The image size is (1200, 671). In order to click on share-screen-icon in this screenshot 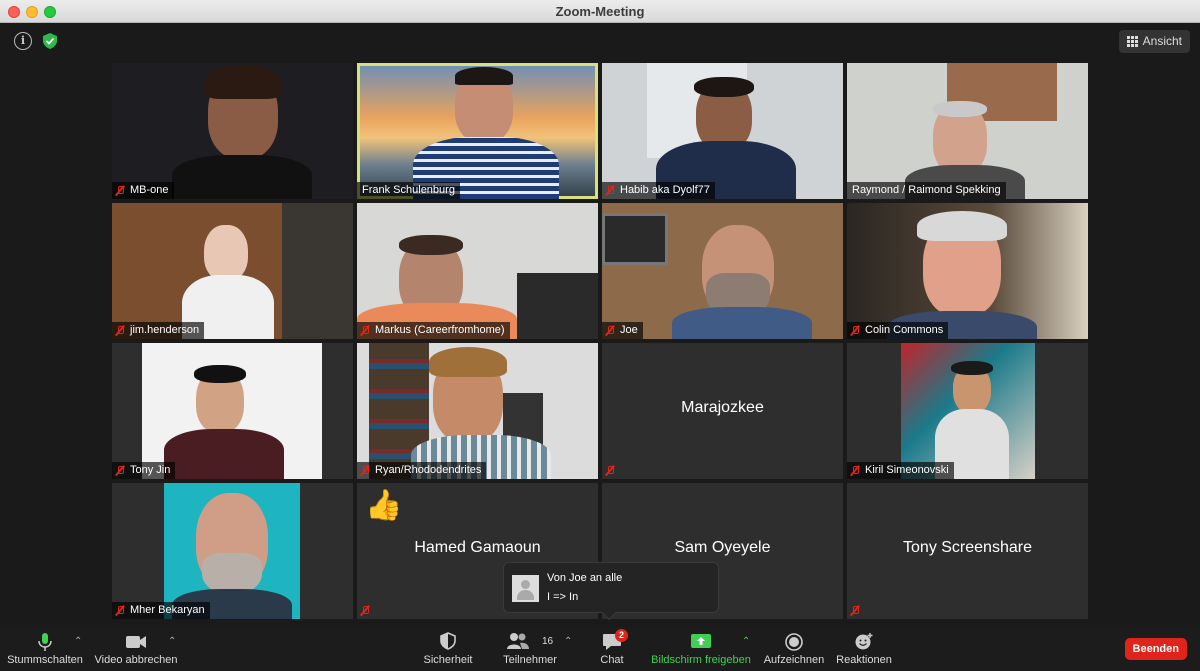, I will do `click(701, 641)`.